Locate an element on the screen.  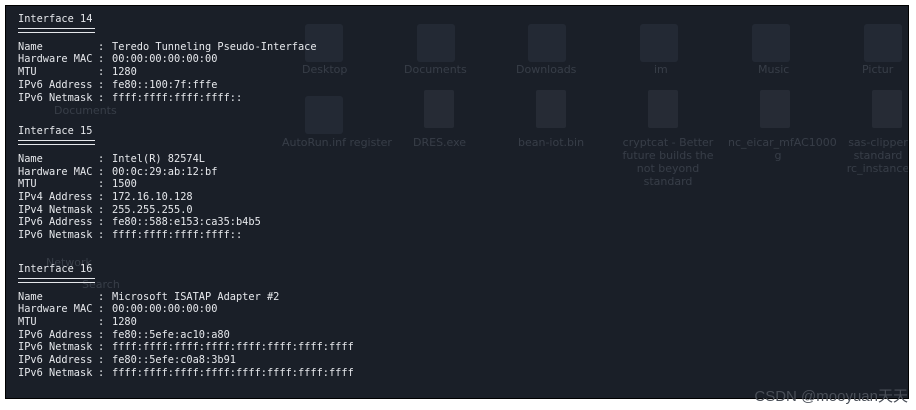
property-value: 255.255.255.0 is located at coordinates (152, 209).